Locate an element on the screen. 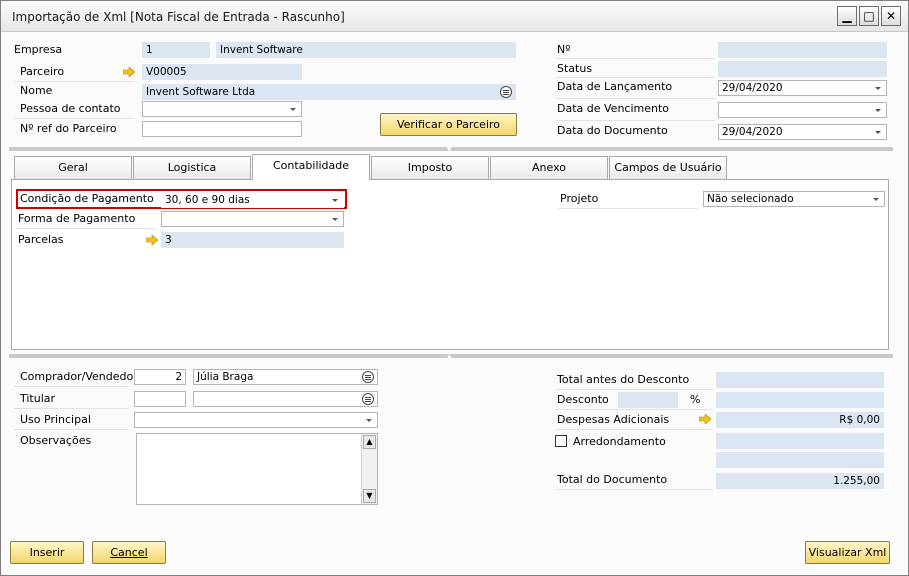  observacoes-scrollbar: ▲ ▼ is located at coordinates (369, 469).